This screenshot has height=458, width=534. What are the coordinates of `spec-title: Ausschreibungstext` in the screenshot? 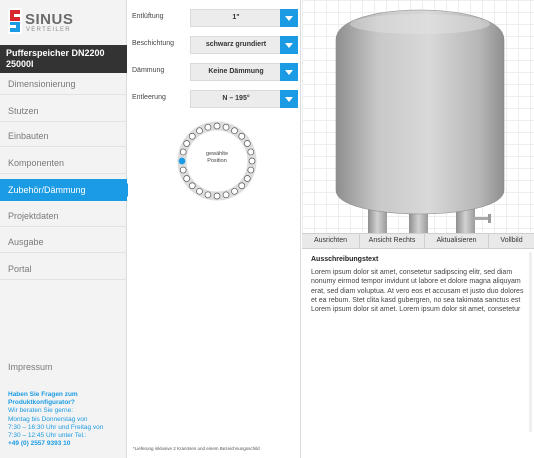 It's located at (345, 259).